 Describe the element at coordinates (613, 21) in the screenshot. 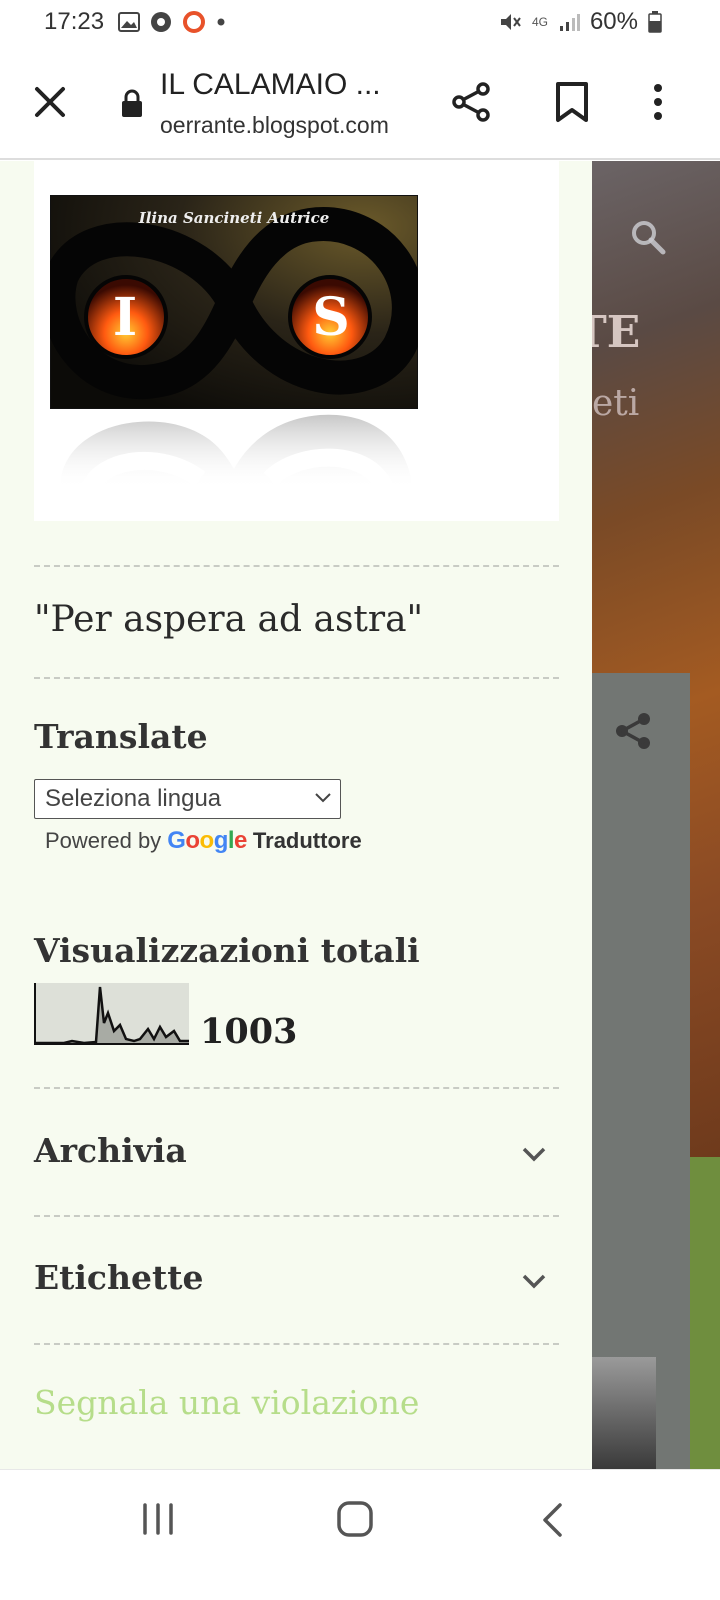

I see `battery-percent: 60%` at that location.